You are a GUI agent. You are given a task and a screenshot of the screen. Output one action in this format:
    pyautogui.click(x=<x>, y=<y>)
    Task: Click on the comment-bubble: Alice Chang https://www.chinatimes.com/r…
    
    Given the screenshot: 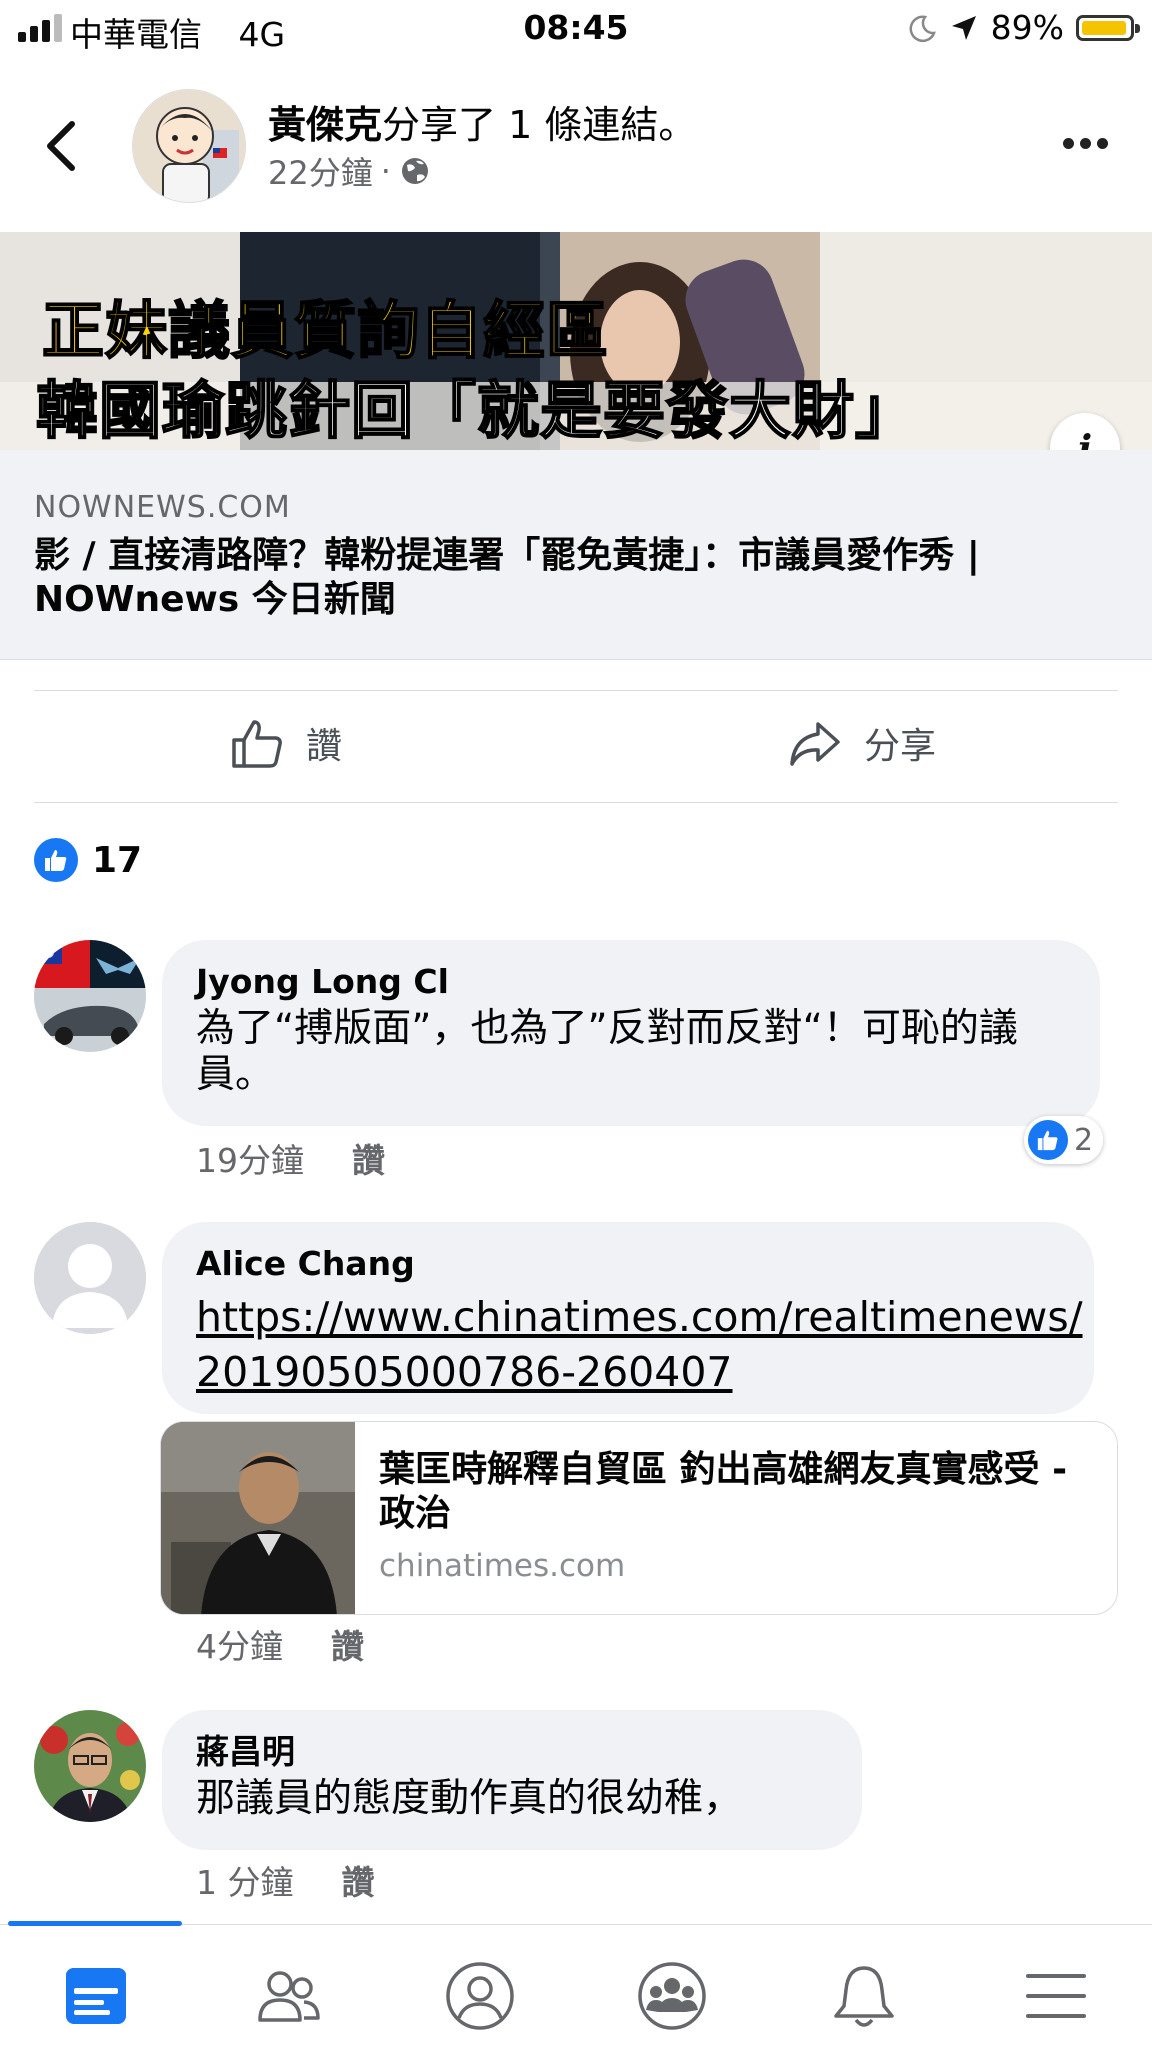 What is the action you would take?
    pyautogui.click(x=628, y=1318)
    